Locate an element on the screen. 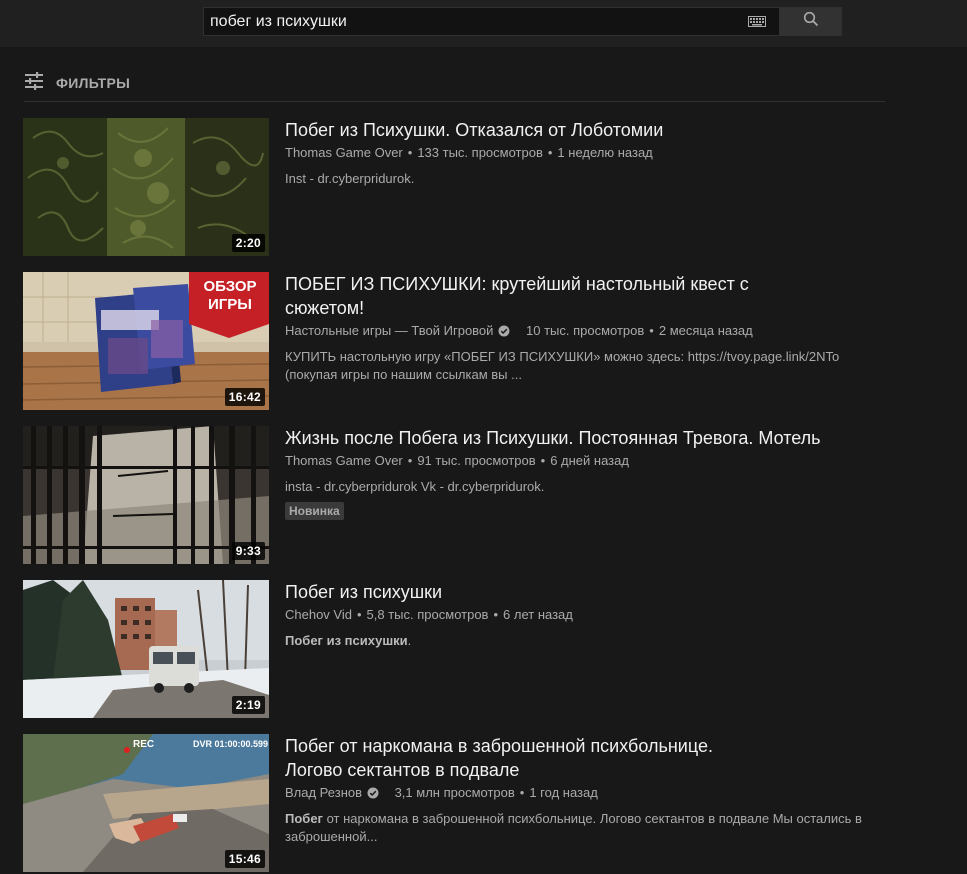 The image size is (967, 874). video-title: Побег из психушки is located at coordinates (580, 592).